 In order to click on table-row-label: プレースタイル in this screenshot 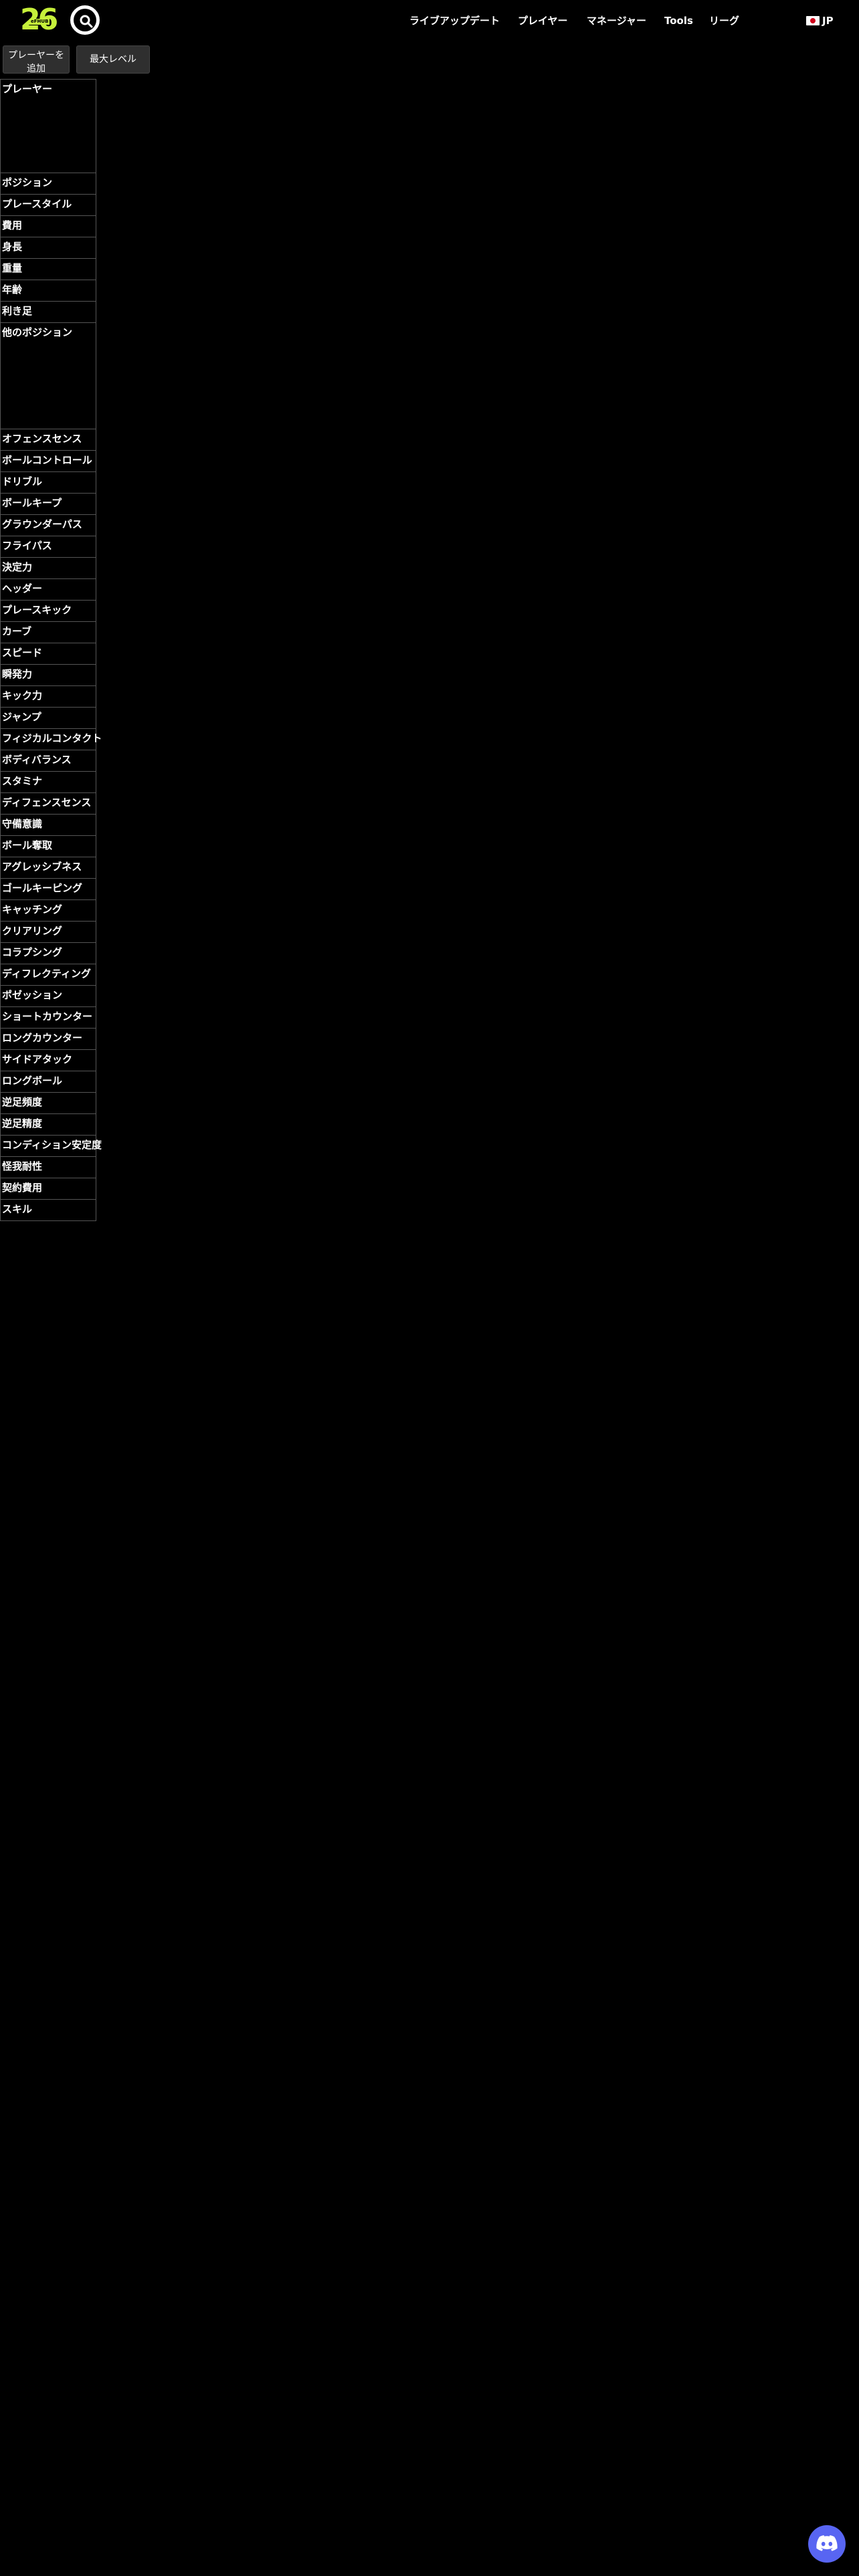, I will do `click(48, 206)`.